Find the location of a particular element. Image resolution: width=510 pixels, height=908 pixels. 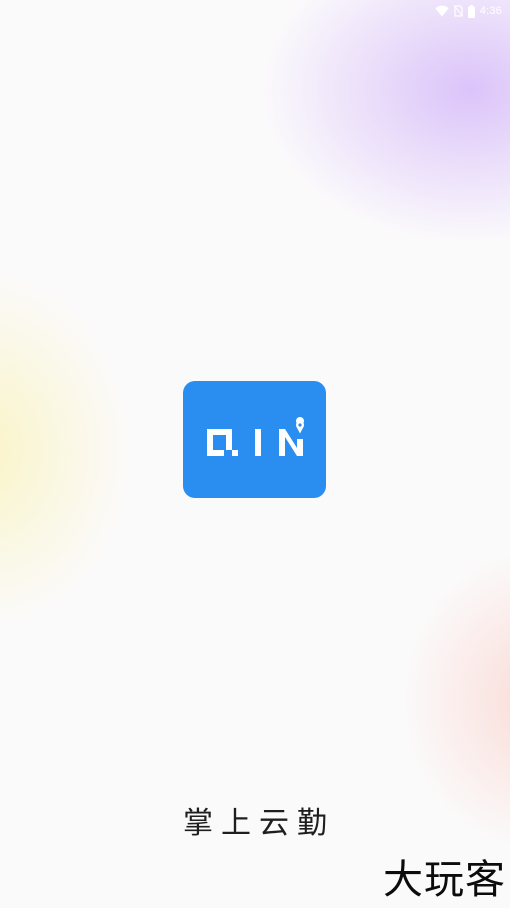

app-logo is located at coordinates (254, 439).